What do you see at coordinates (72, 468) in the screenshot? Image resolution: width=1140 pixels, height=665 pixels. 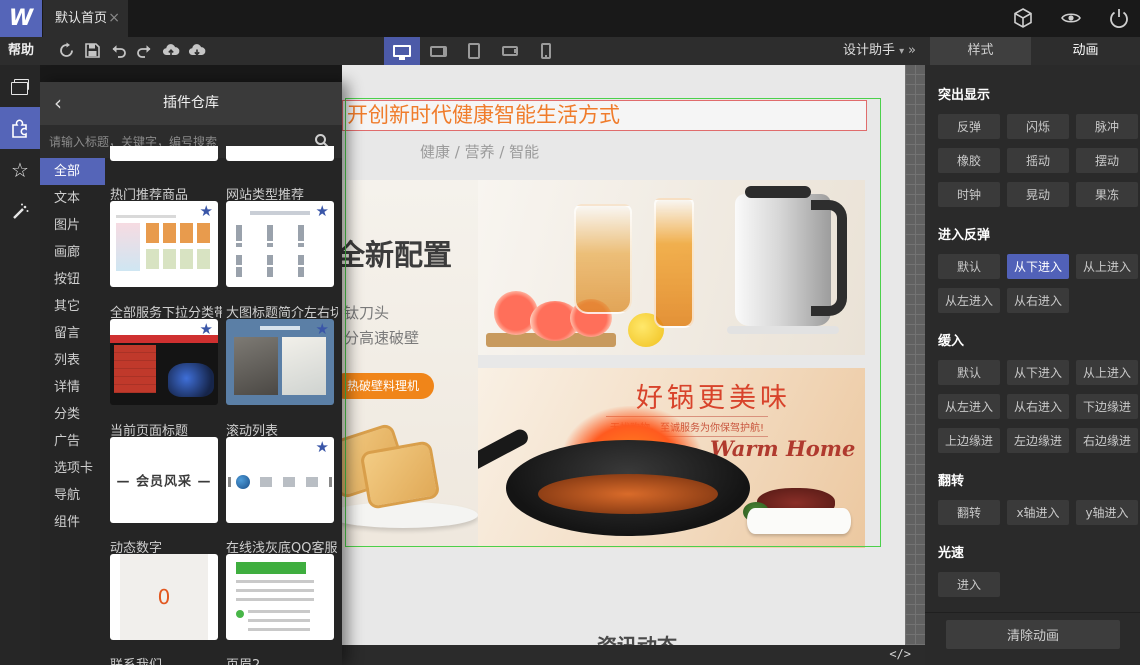 I see `category-item: 选项卡` at bounding box center [72, 468].